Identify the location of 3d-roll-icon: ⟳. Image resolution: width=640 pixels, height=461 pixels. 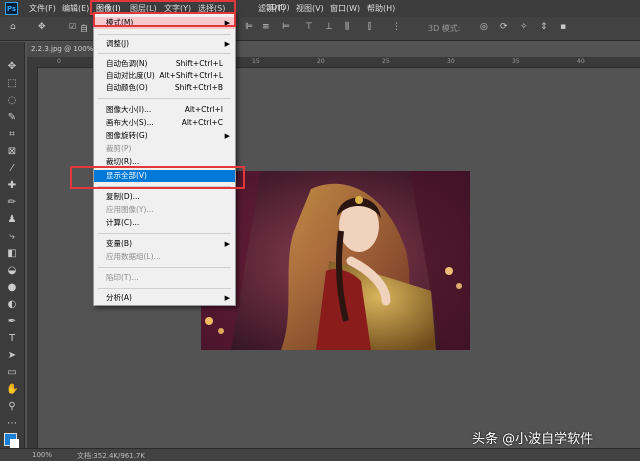
(504, 27).